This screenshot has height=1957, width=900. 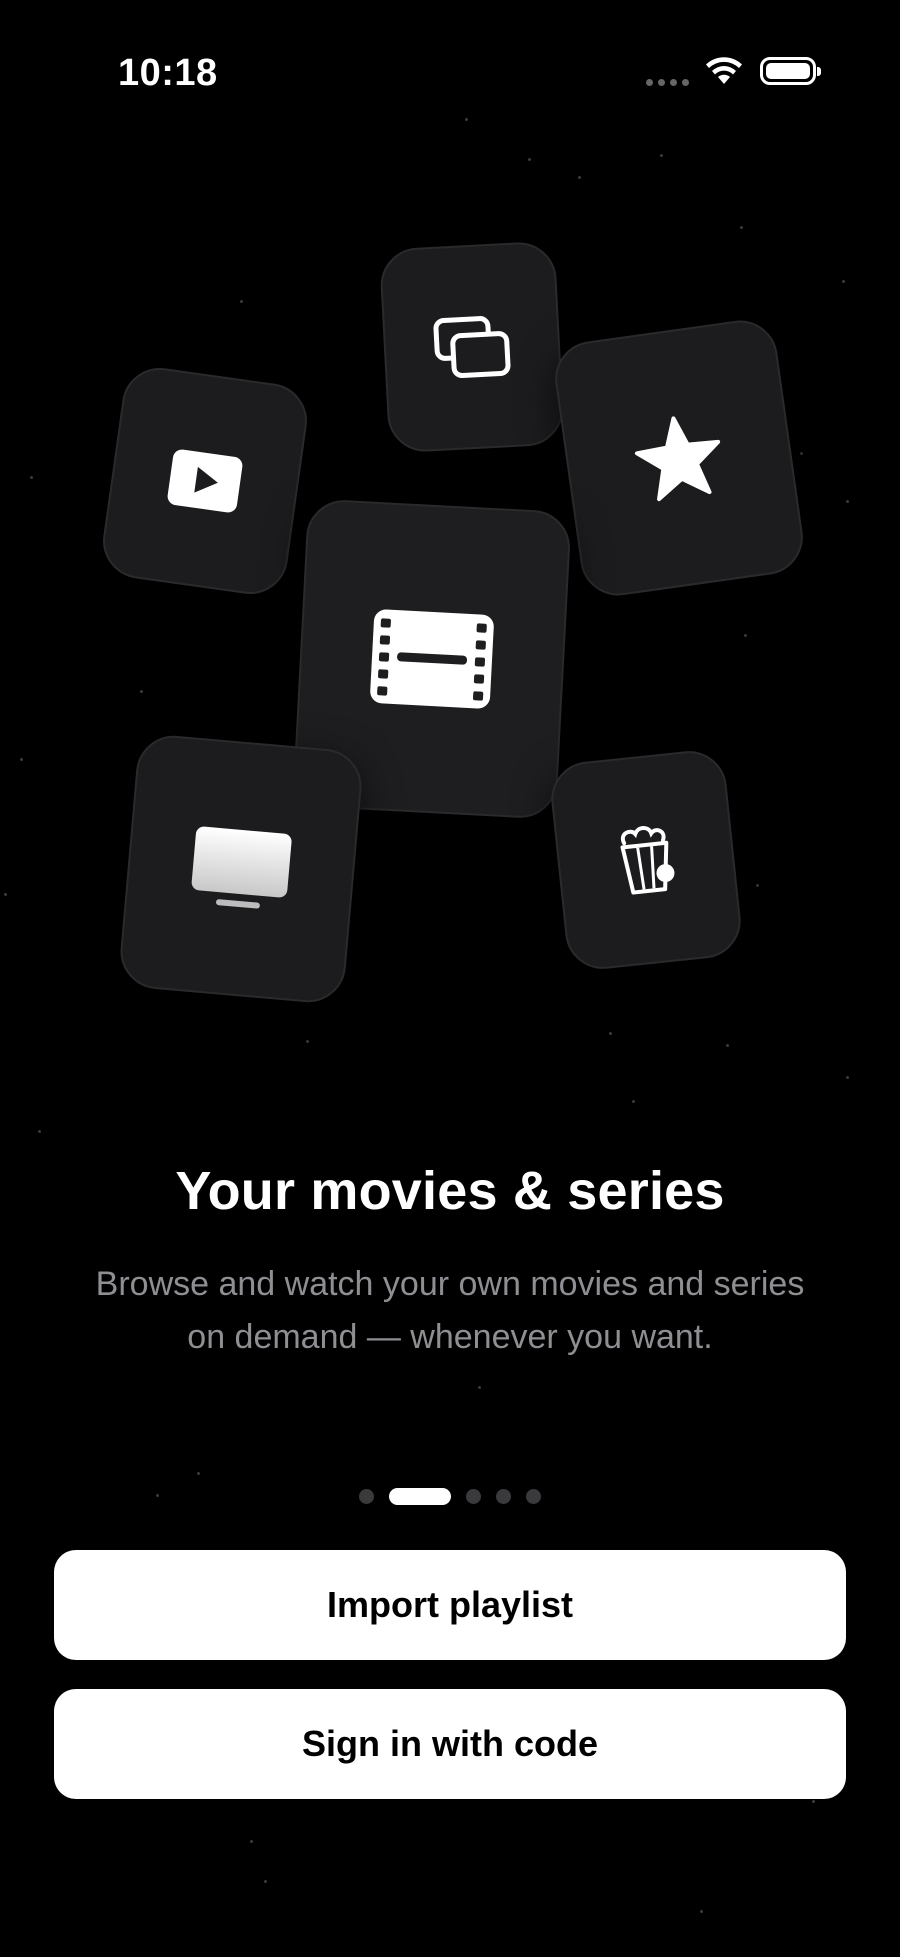 What do you see at coordinates (450, 1191) in the screenshot?
I see `onboarding-title: Your movies & series` at bounding box center [450, 1191].